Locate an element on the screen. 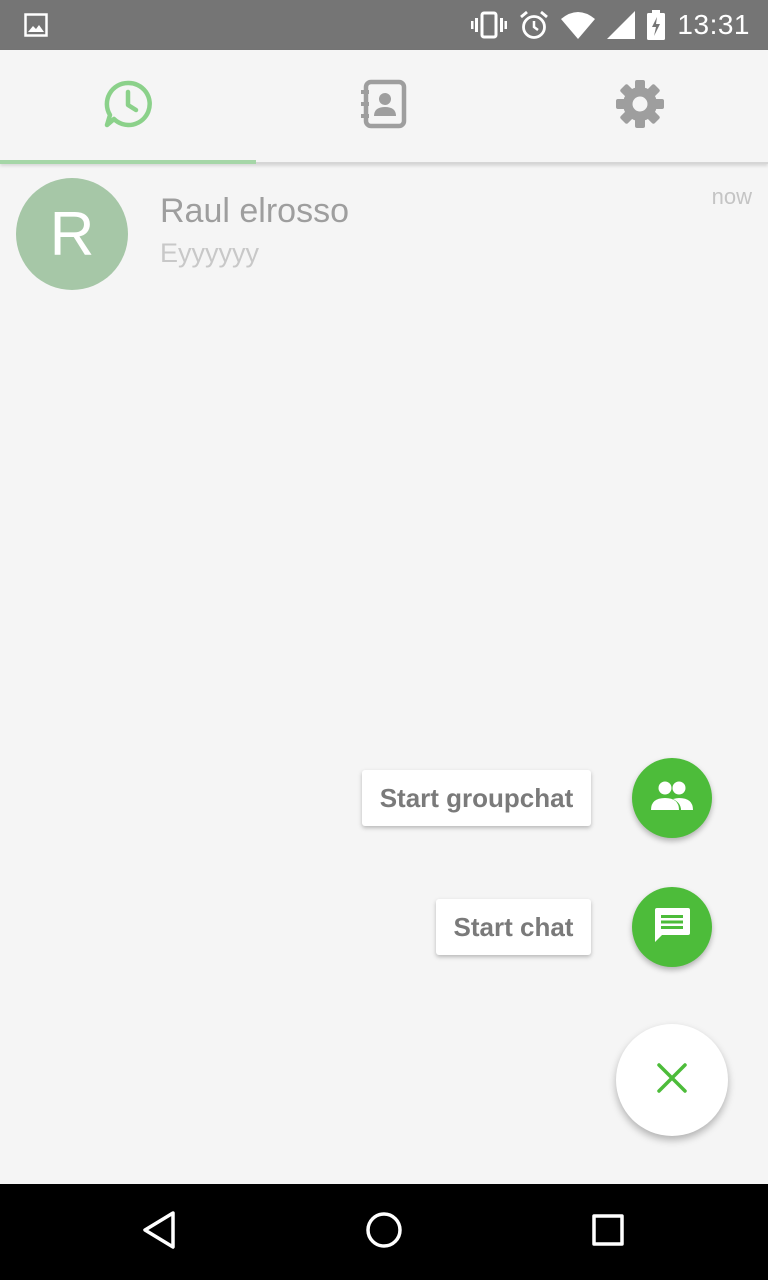 The height and width of the screenshot is (1280, 768). image-notification-icon is located at coordinates (36, 25).